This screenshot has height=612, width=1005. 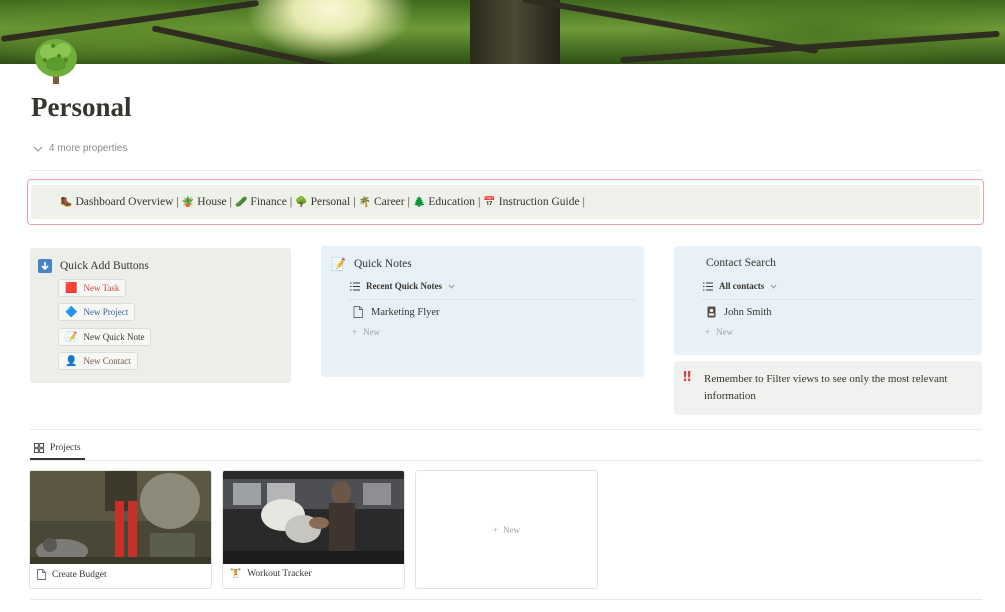 What do you see at coordinates (711, 312) in the screenshot?
I see `contact-card-icon` at bounding box center [711, 312].